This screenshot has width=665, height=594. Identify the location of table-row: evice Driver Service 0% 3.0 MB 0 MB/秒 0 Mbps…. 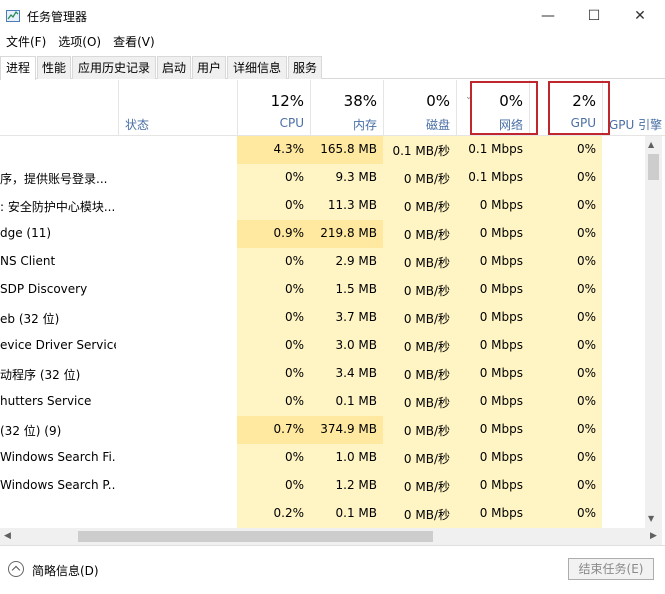
(322, 346).